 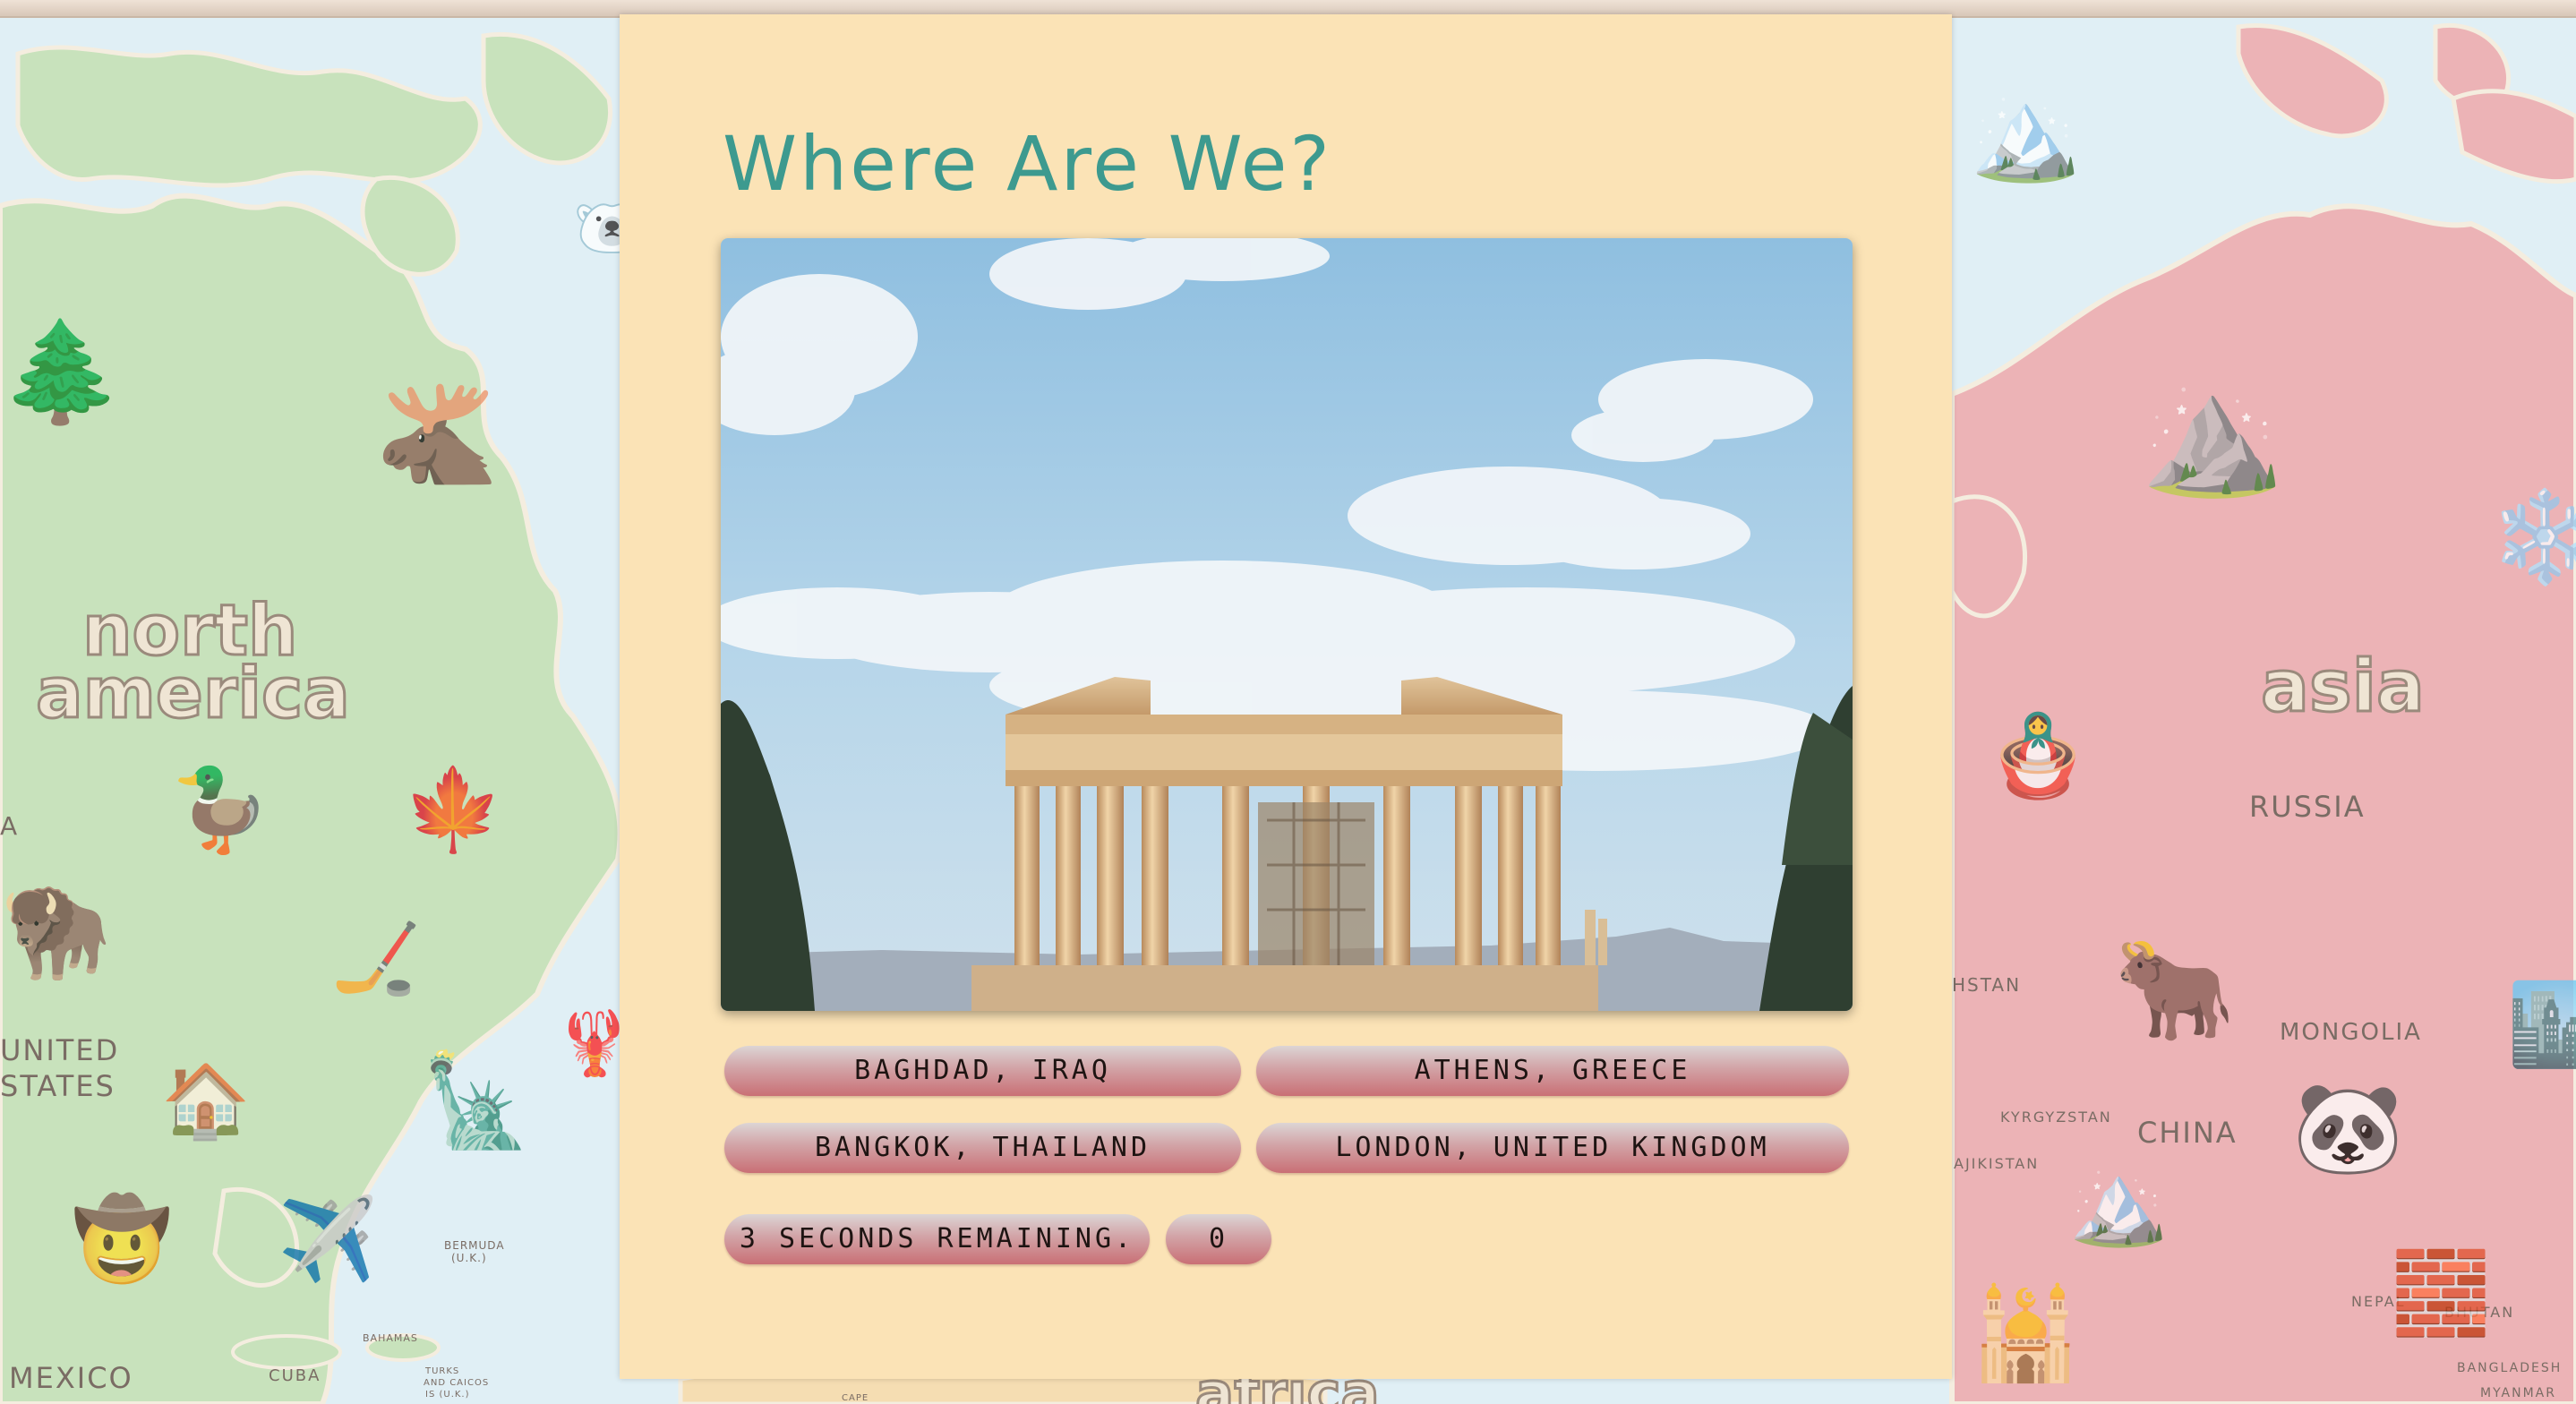 I want to click on answer-option-3: Bangkok, Thailand, so click(x=982, y=1148).